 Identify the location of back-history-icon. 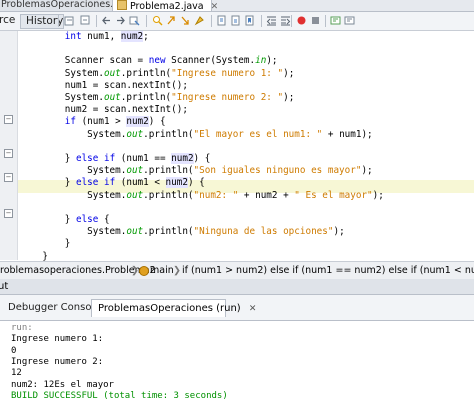
(69, 20).